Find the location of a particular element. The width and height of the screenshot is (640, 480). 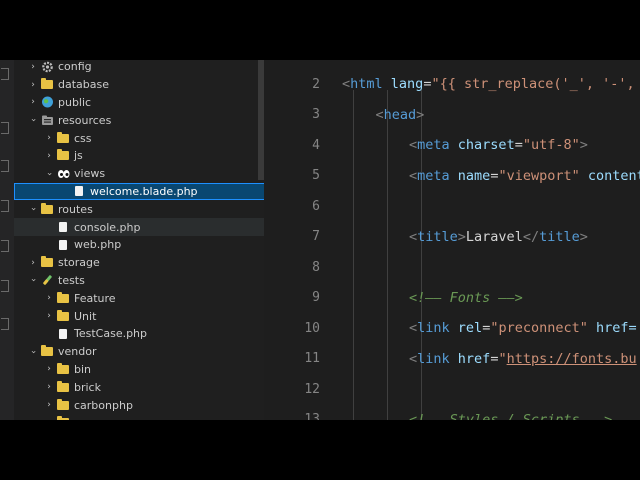

explorer-folder-item: › Feature is located at coordinates (139, 298).